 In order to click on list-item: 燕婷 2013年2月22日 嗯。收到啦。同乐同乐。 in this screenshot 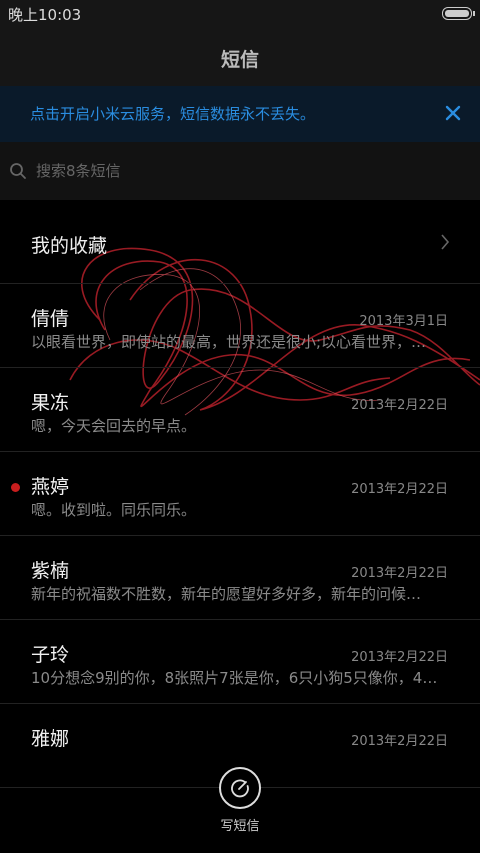, I will do `click(240, 494)`.